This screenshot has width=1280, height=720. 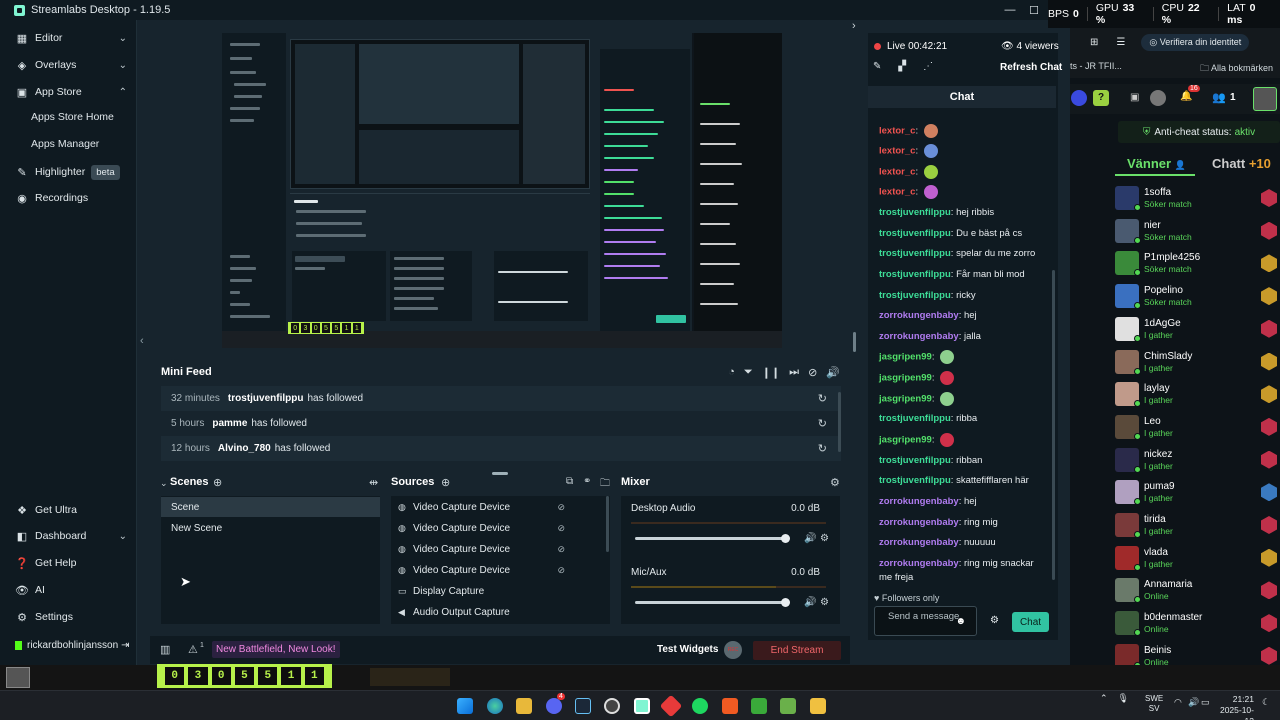 I want to click on scene-item: Scene, so click(x=270, y=507).